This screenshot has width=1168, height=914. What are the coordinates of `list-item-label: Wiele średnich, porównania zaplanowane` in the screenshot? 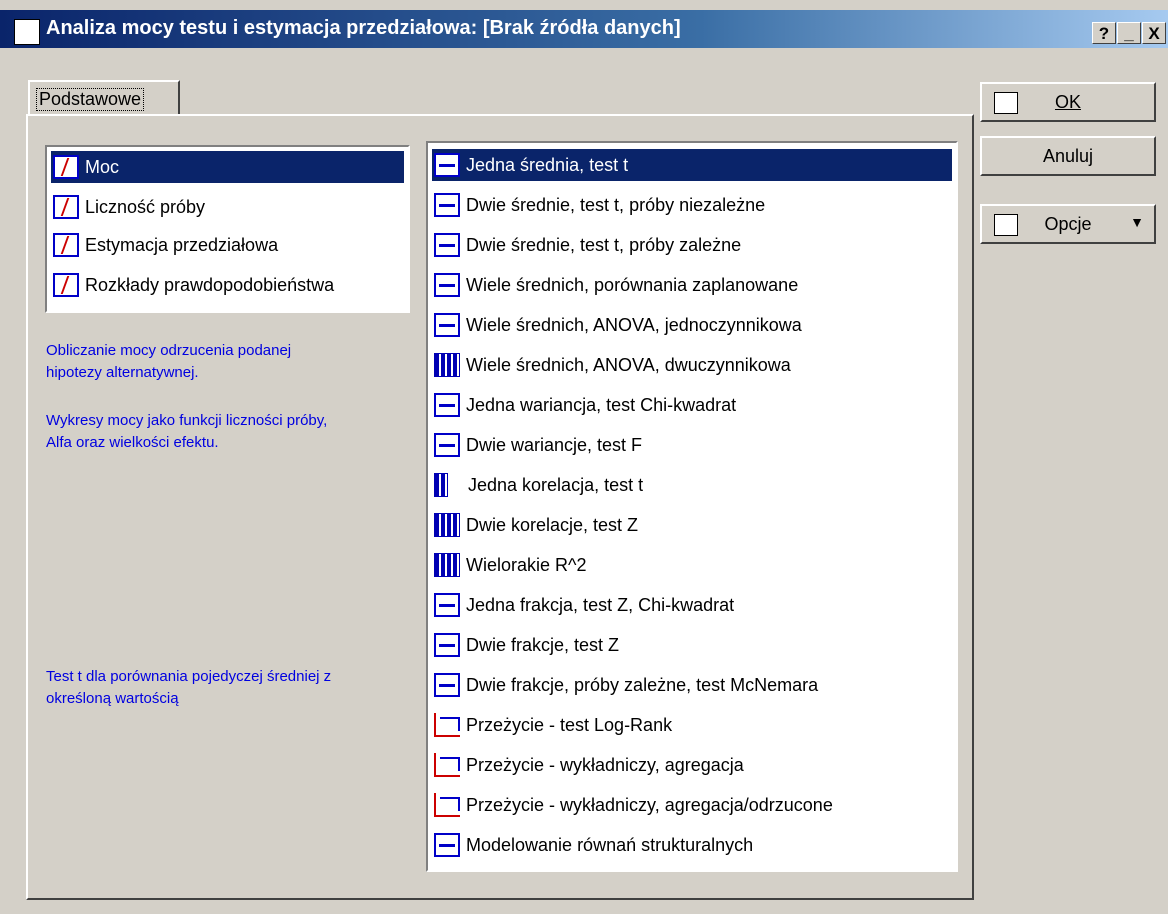 It's located at (632, 284).